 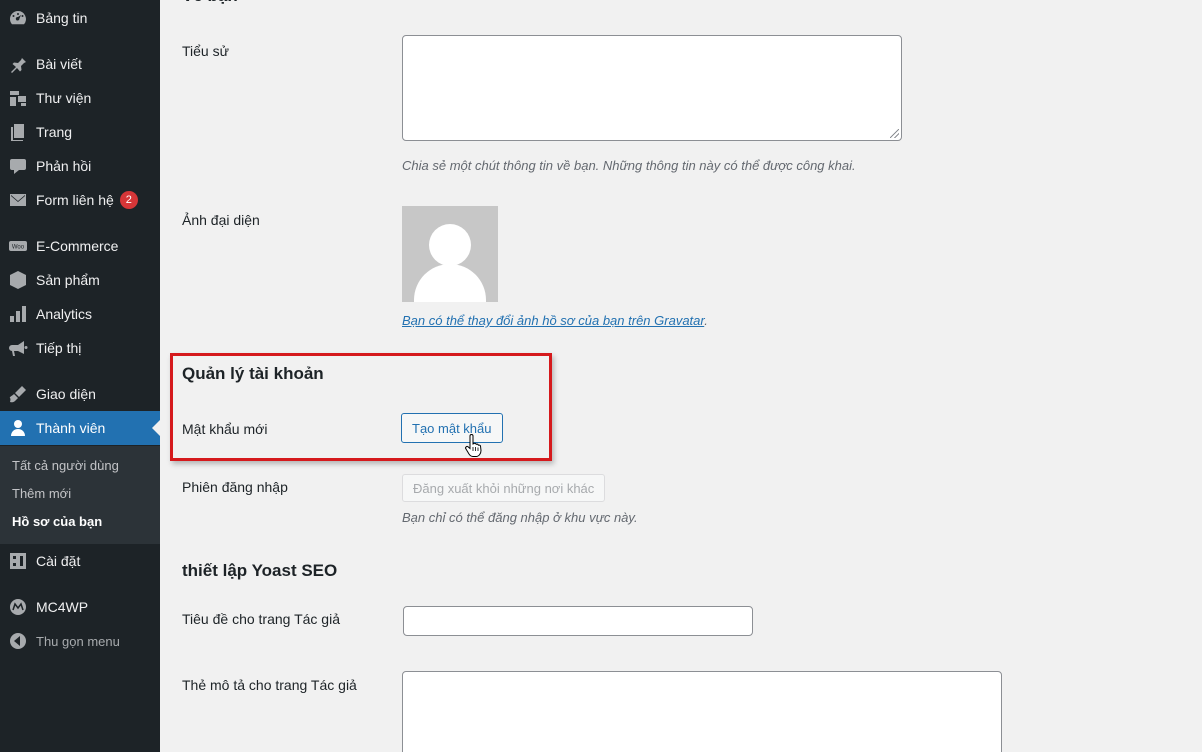 I want to click on menu-item-dashboard: Bảng tin, so click(x=80, y=18).